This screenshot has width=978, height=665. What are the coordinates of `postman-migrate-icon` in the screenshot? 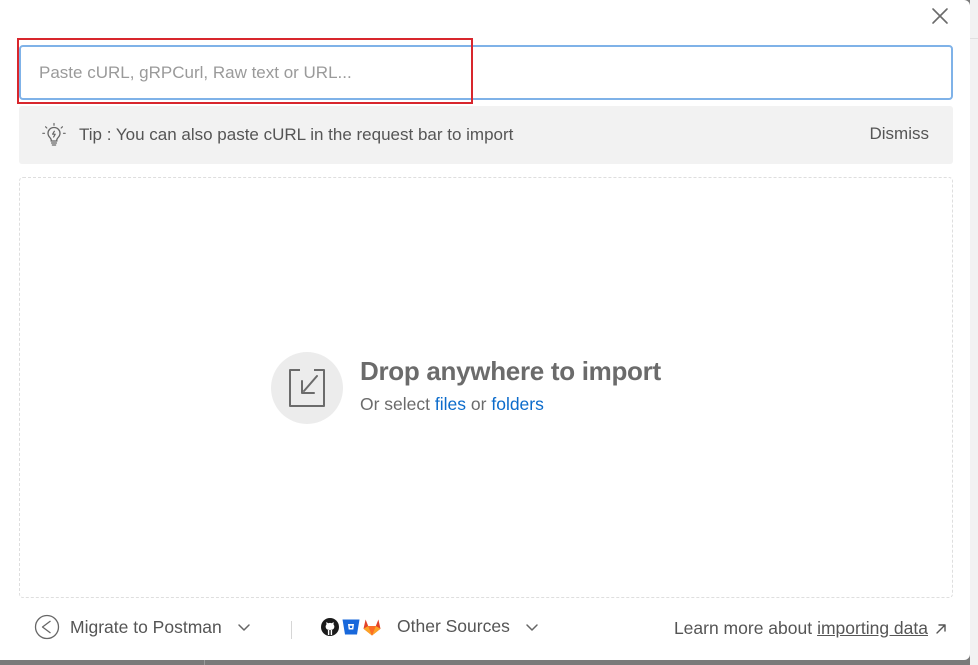 It's located at (47, 627).